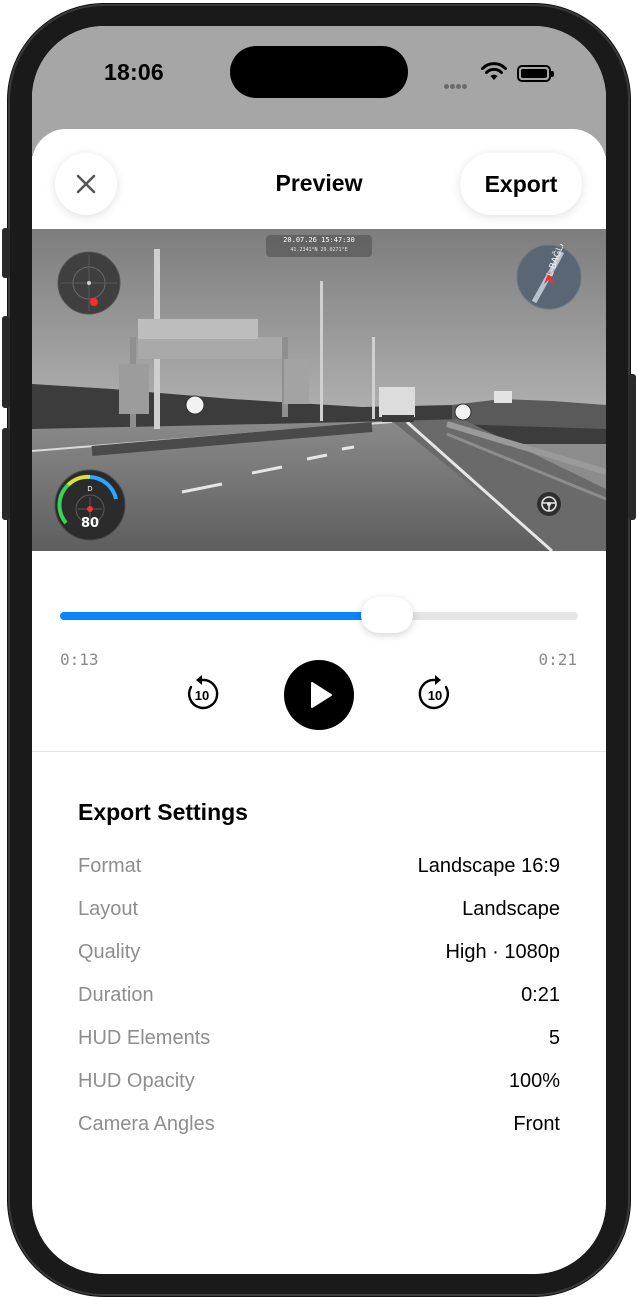  Describe the element at coordinates (535, 73) in the screenshot. I see `battery-icon` at that location.